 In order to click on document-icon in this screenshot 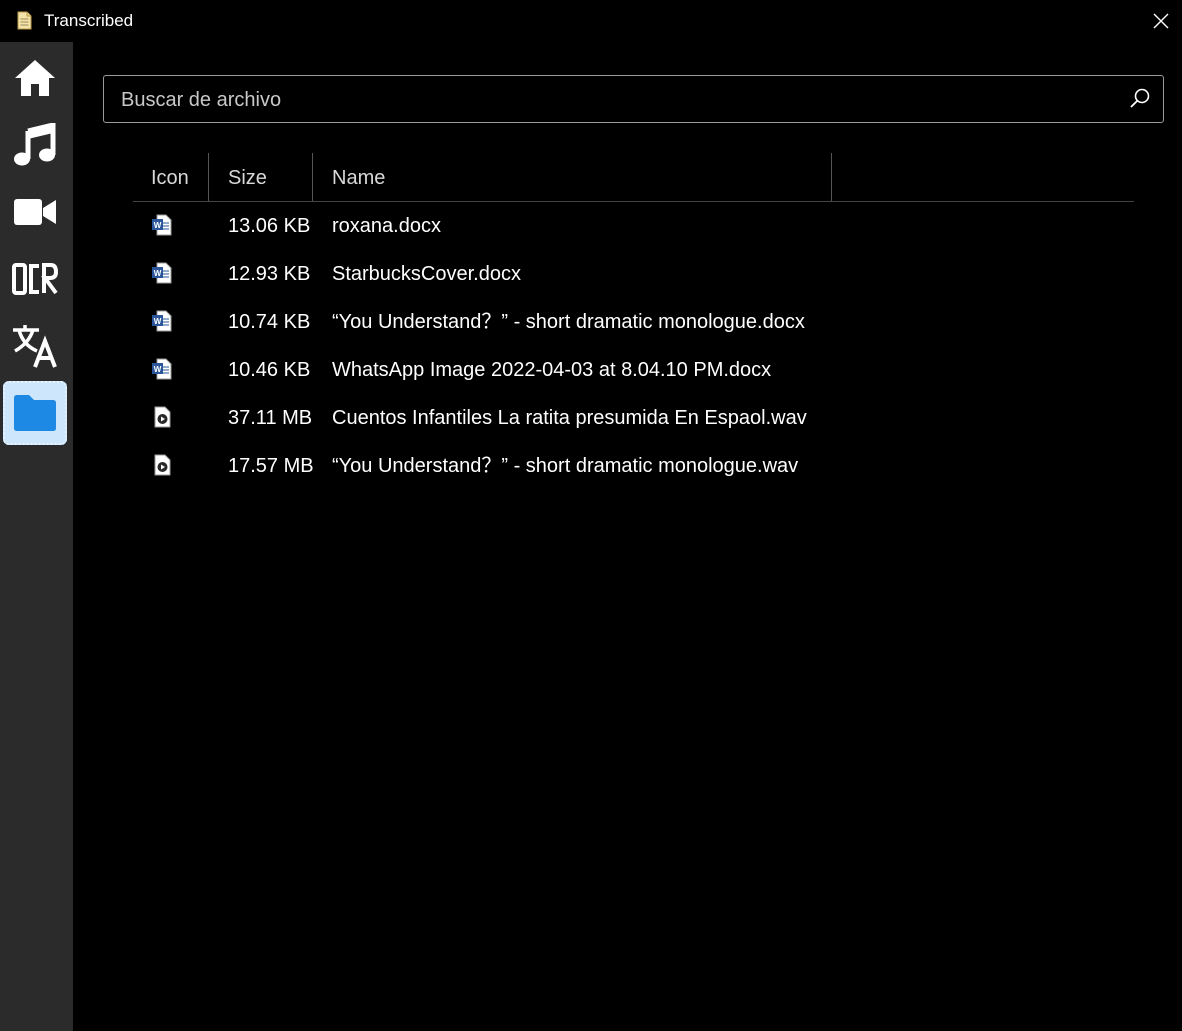, I will do `click(24, 20)`.